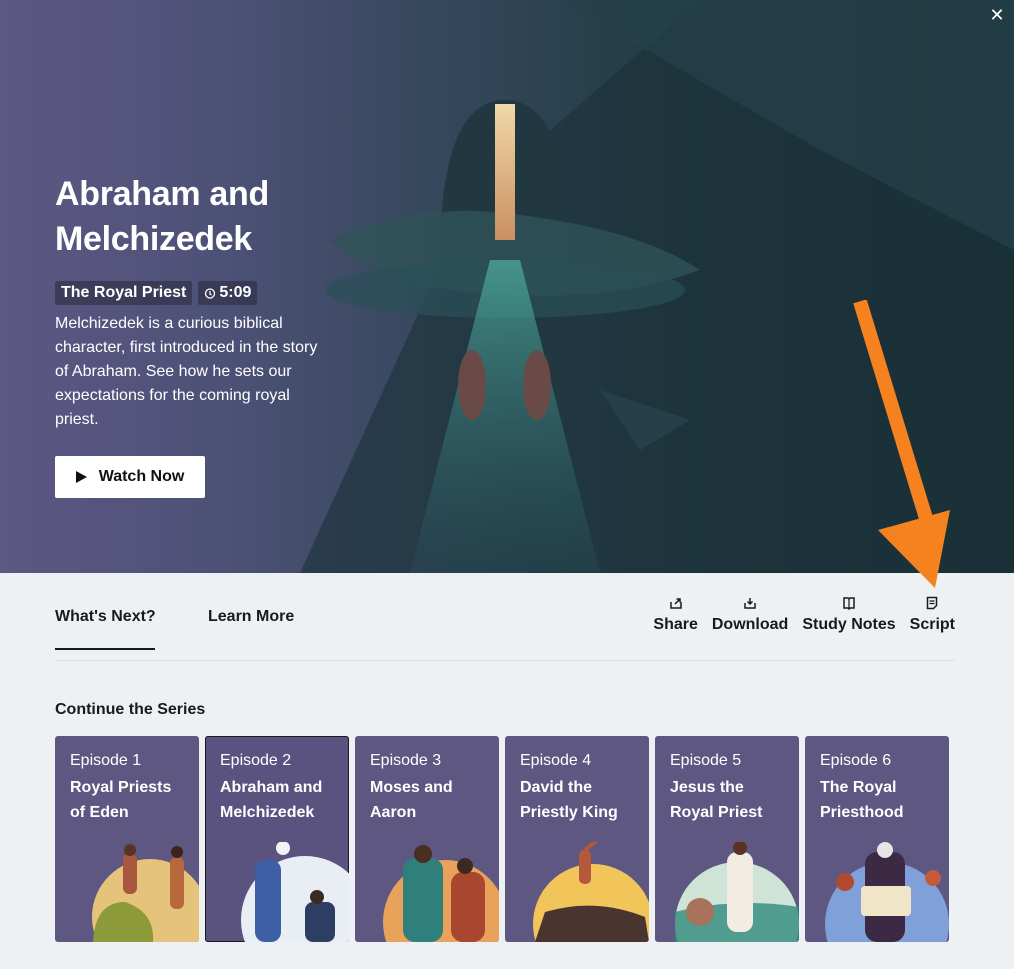 This screenshot has height=969, width=1014. I want to click on episode-title: Jesus the Royal Priest, so click(716, 800).